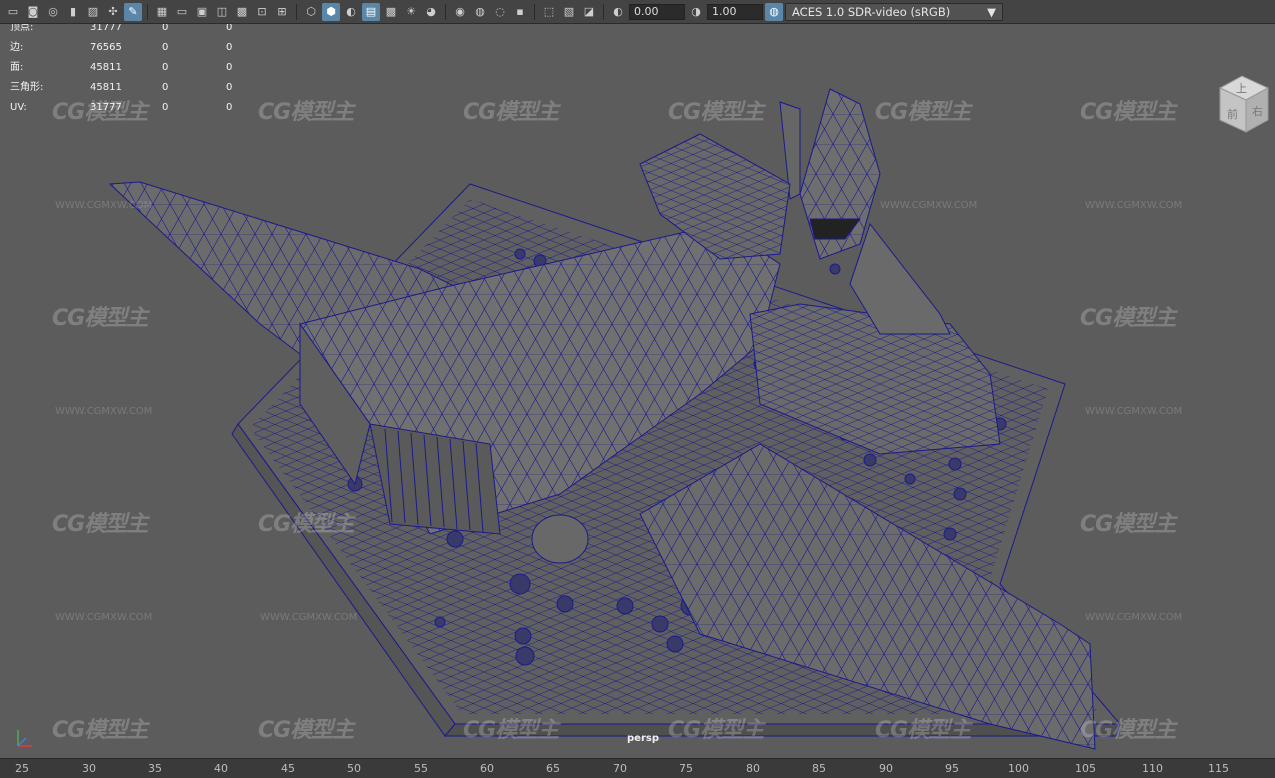  Describe the element at coordinates (686, 768) in the screenshot. I see `frame-tick: 75` at that location.